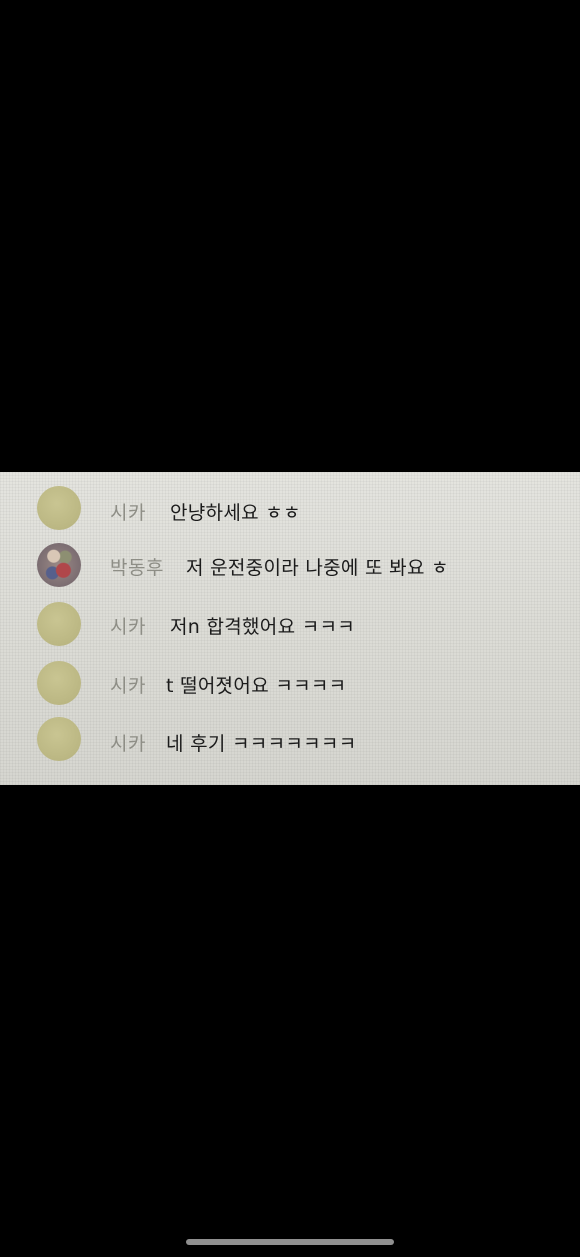 This screenshot has height=1257, width=580. I want to click on chat-message-row: 시카 t 떨어졋어요 ㅋㅋㅋㅋ, so click(290, 686).